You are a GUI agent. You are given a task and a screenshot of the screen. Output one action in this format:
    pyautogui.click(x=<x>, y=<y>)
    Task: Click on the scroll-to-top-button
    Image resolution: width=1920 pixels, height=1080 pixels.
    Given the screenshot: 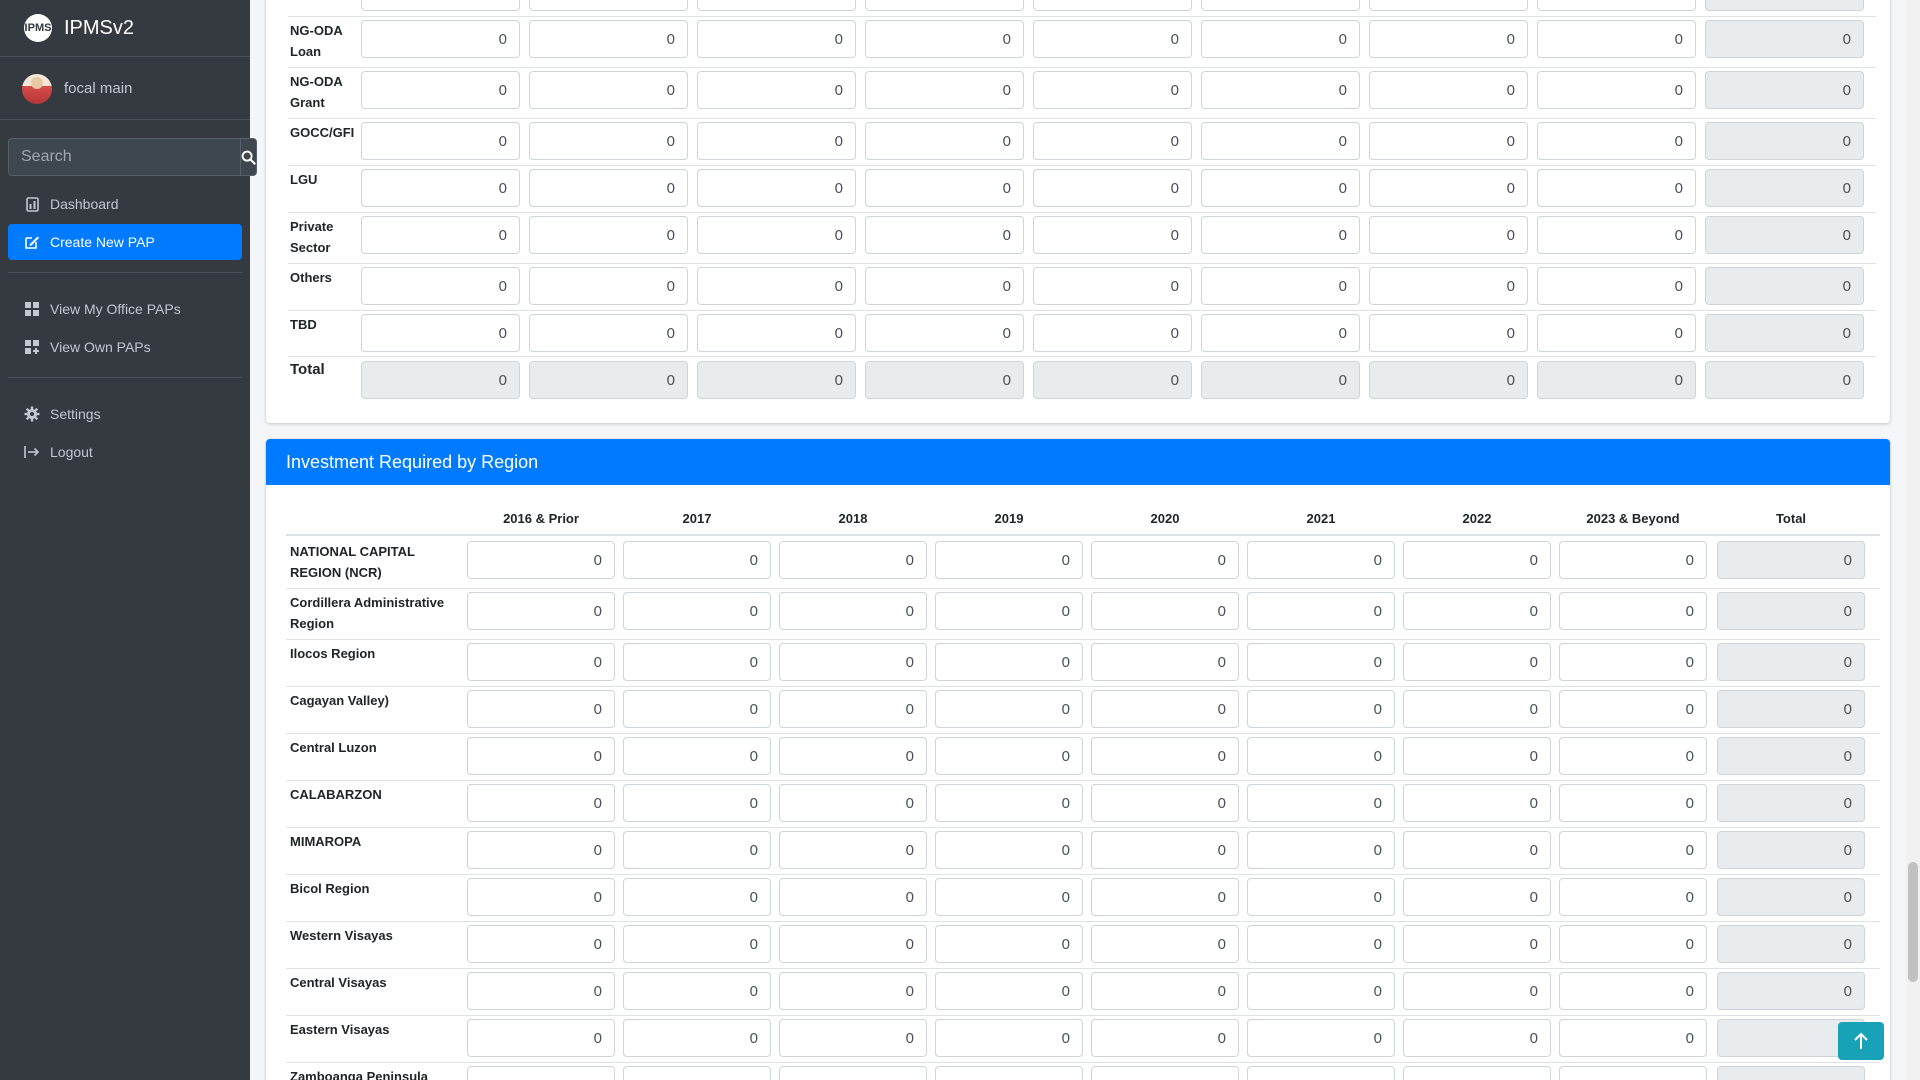 What is the action you would take?
    pyautogui.click(x=1861, y=1041)
    